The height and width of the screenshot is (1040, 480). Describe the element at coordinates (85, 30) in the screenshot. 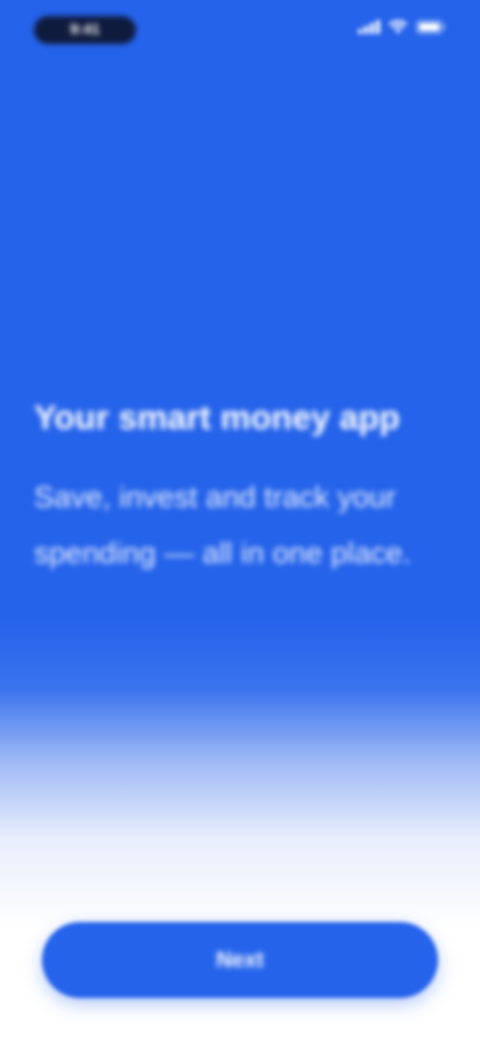

I see `status-time: 9:41` at that location.